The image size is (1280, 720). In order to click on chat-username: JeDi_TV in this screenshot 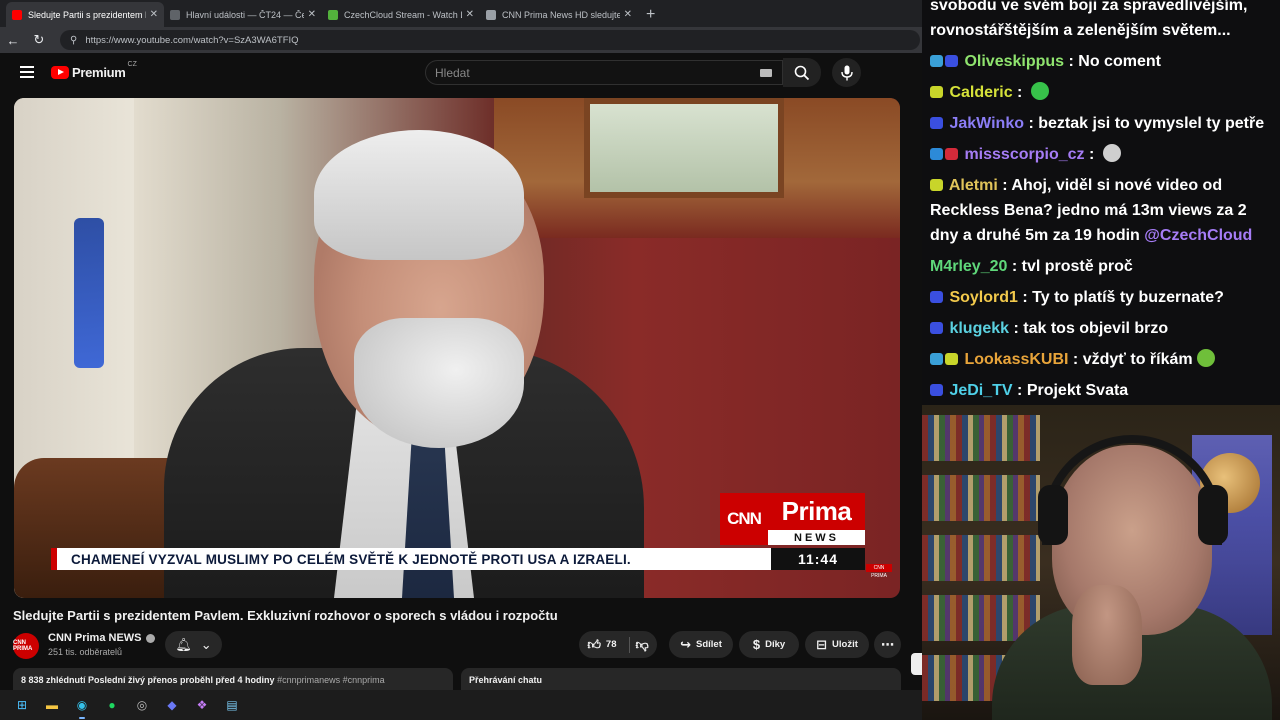, I will do `click(980, 390)`.